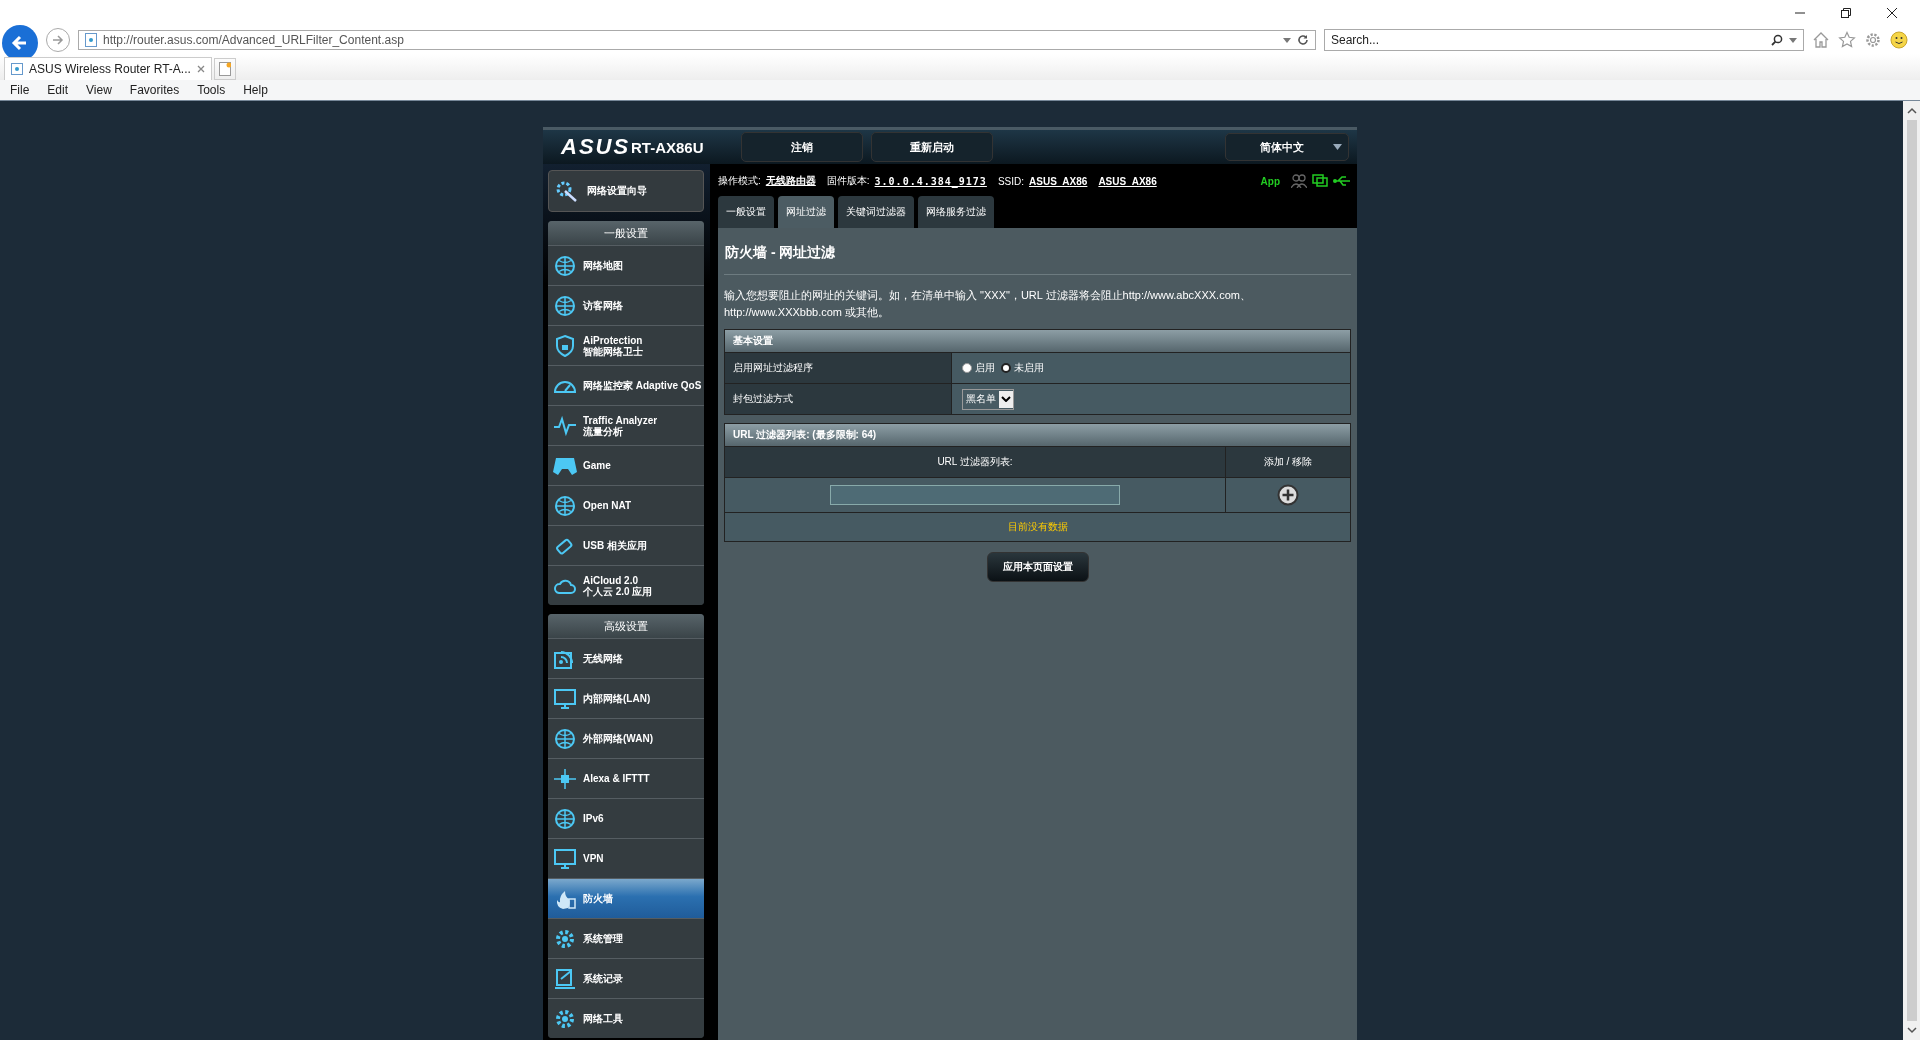  I want to click on sidebar-item: 外部网络(WAN), so click(626, 738).